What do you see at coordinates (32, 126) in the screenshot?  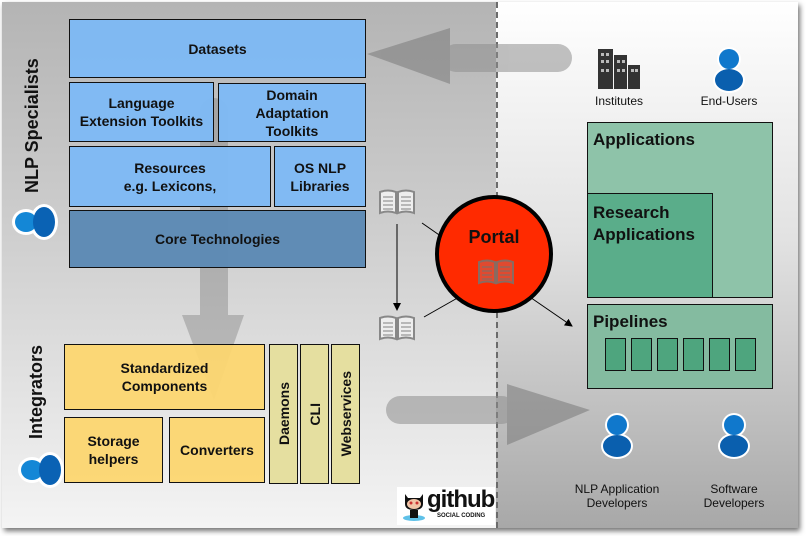 I see `role-label-nlp-specialists: NLP Specialists` at bounding box center [32, 126].